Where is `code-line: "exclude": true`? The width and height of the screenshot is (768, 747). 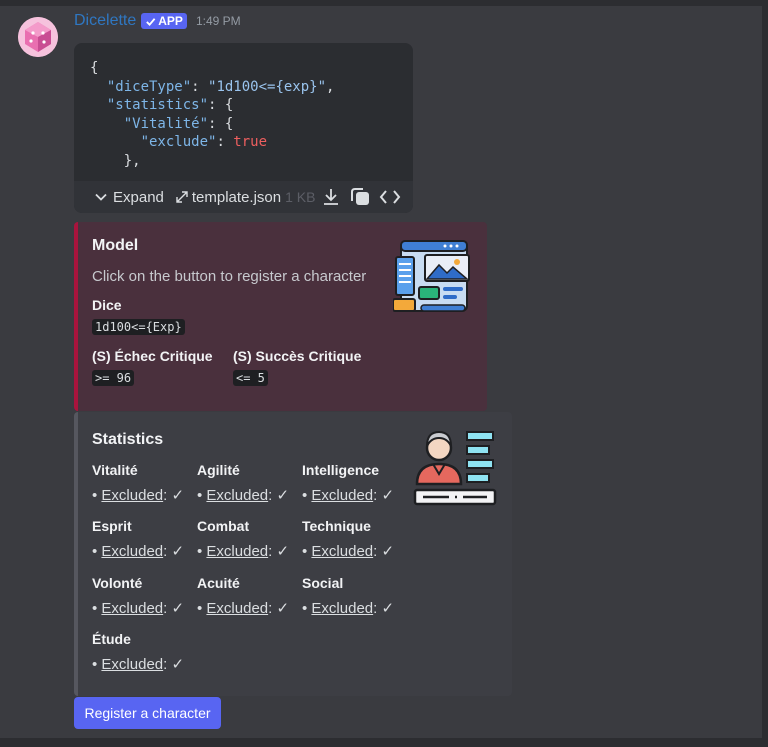
code-line: "exclude": true is located at coordinates (204, 142).